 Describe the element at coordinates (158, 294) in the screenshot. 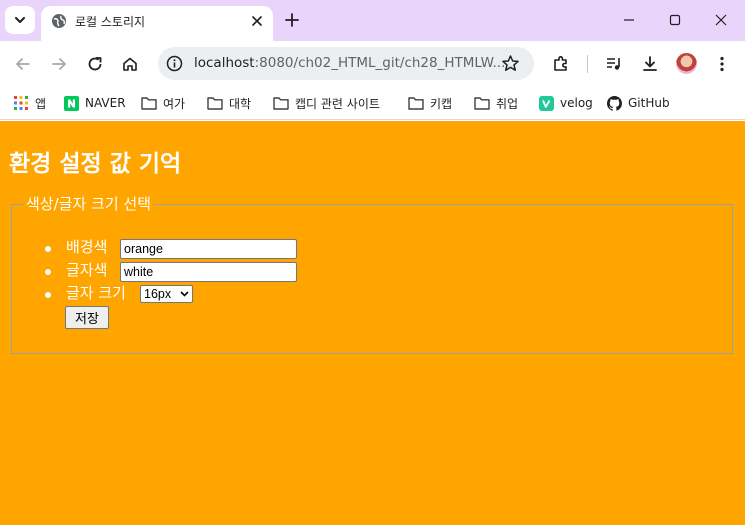

I see `font-size-value: 16px` at that location.